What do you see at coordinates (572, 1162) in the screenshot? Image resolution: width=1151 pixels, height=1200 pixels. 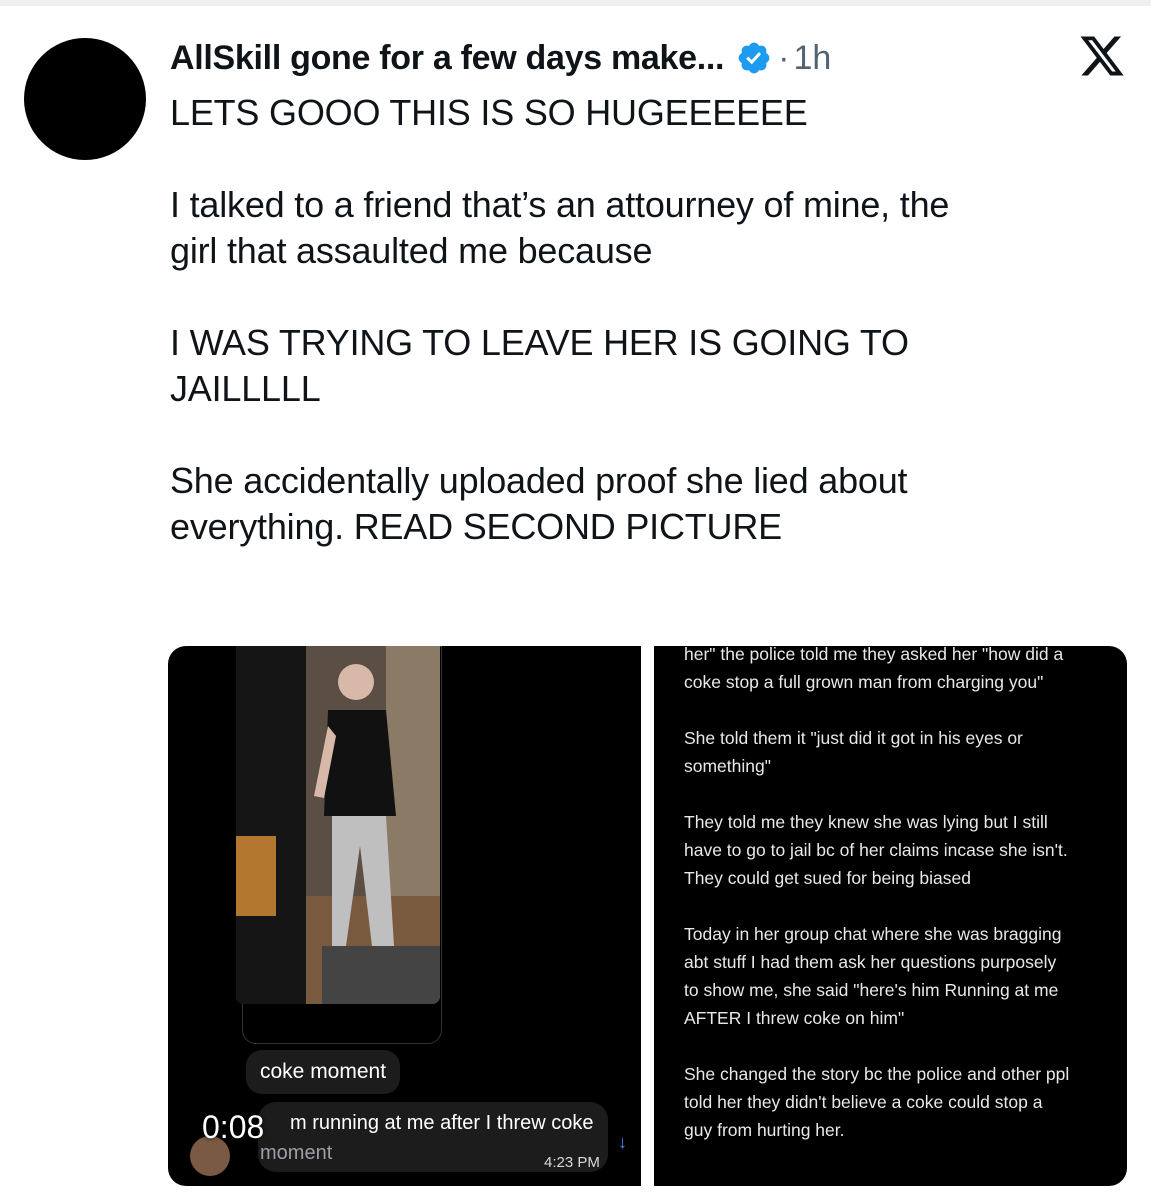 I see `message-time: 4:23 PM` at bounding box center [572, 1162].